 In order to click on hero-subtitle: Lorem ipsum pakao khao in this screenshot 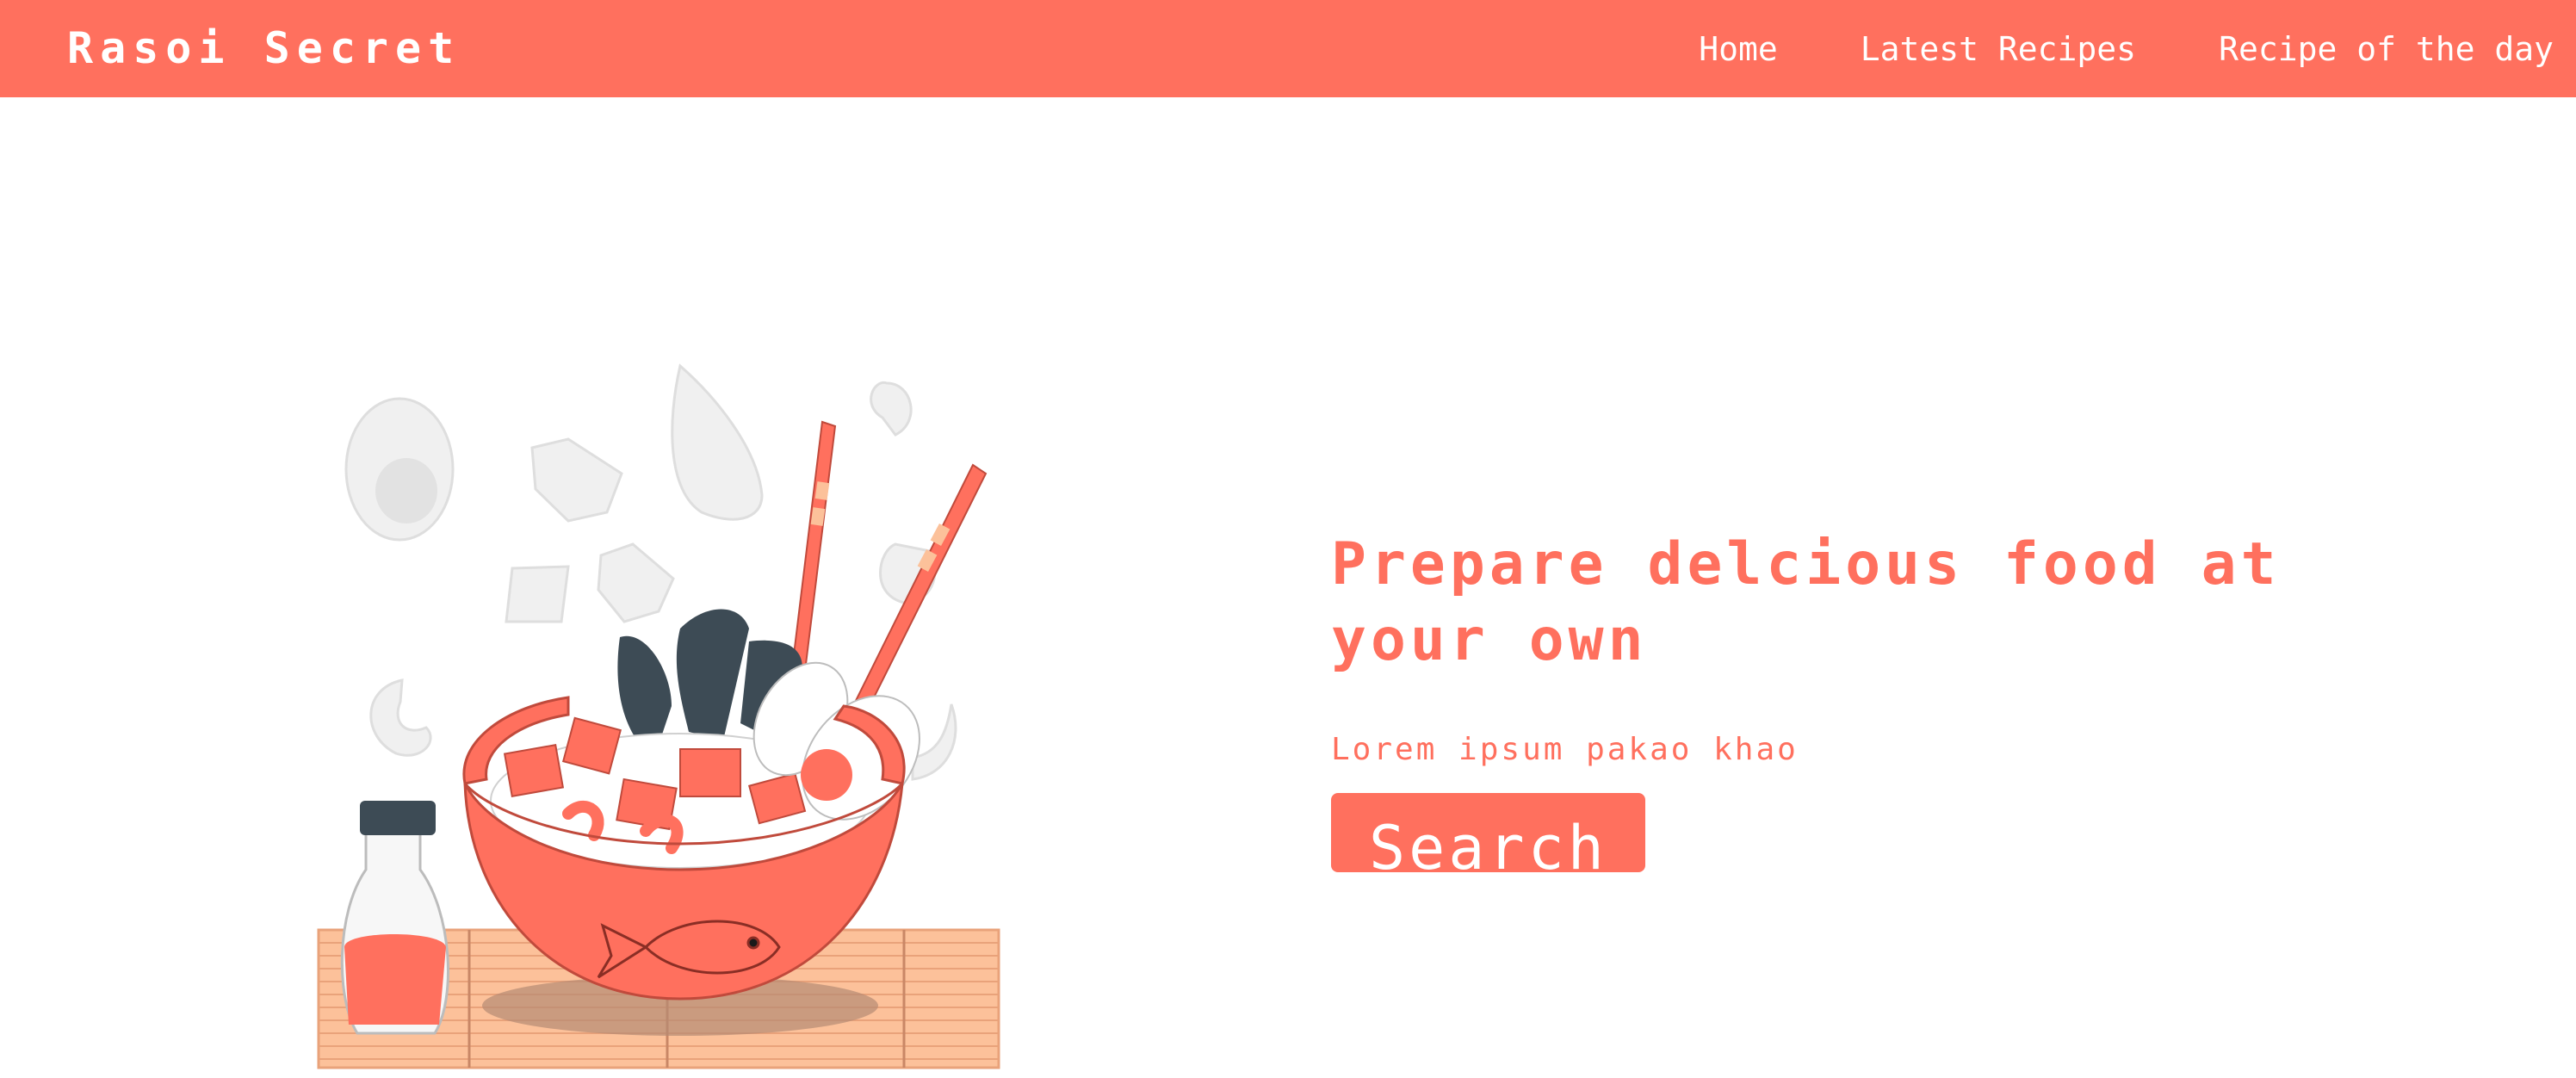, I will do `click(1565, 750)`.